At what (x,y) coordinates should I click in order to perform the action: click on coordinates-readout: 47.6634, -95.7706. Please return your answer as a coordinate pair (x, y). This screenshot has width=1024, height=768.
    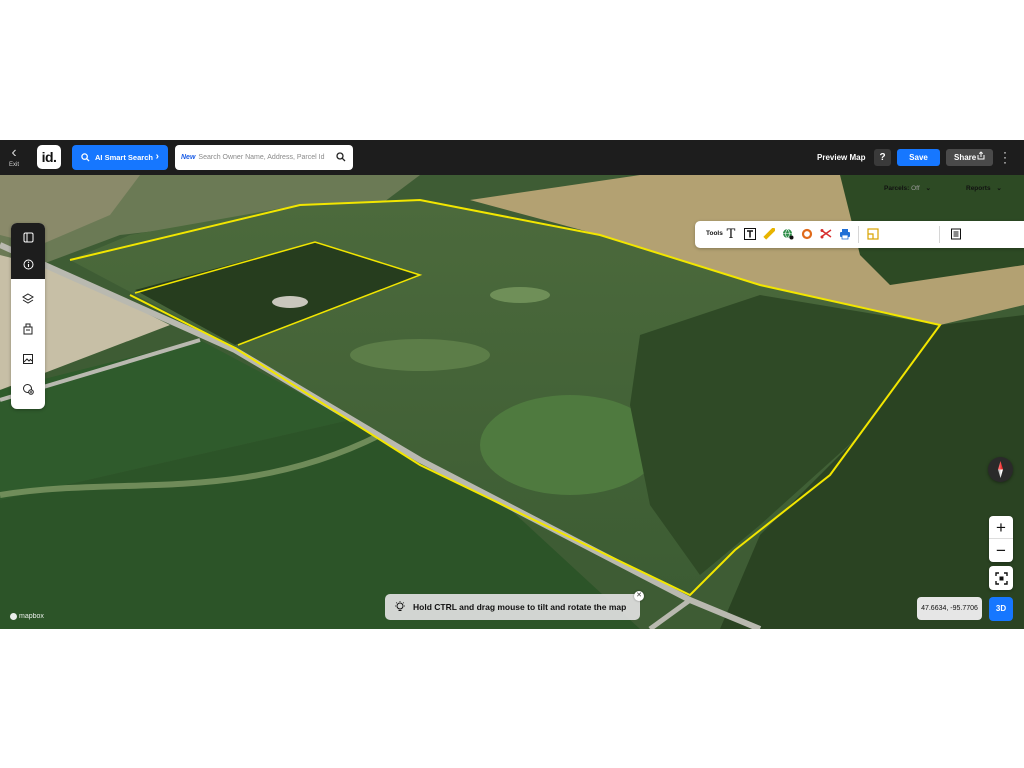
    Looking at the image, I should click on (949, 608).